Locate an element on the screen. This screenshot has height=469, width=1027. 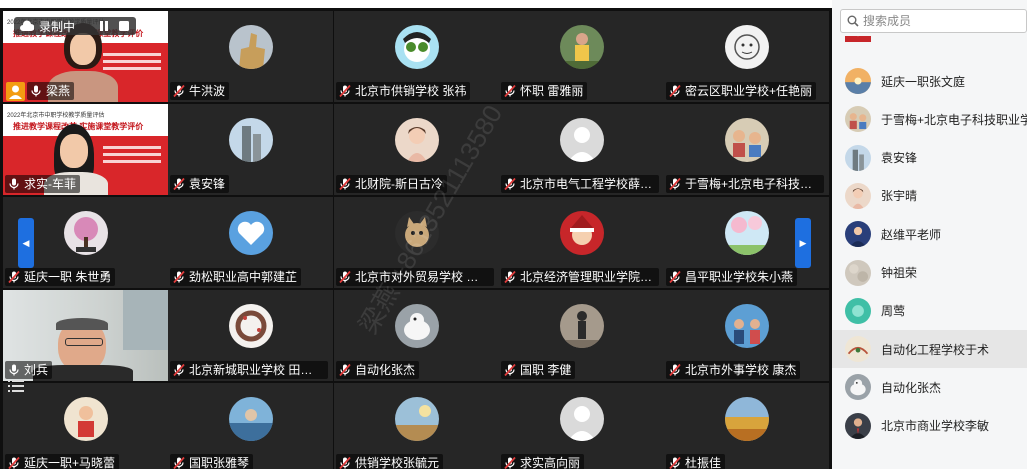
member-search is located at coordinates (933, 21).